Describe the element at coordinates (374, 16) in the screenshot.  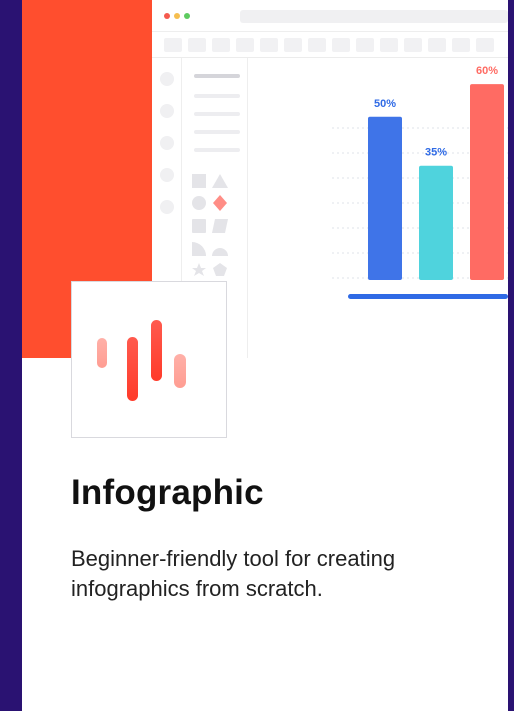
I see `address-bar` at that location.